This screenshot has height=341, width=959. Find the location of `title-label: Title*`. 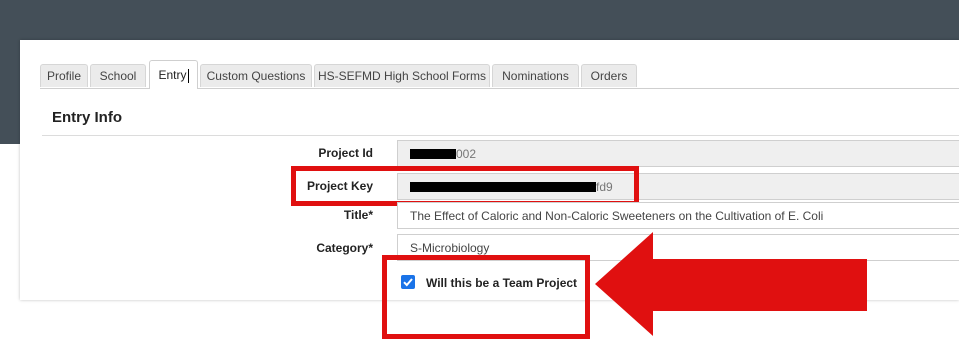

title-label: Title* is located at coordinates (358, 215).